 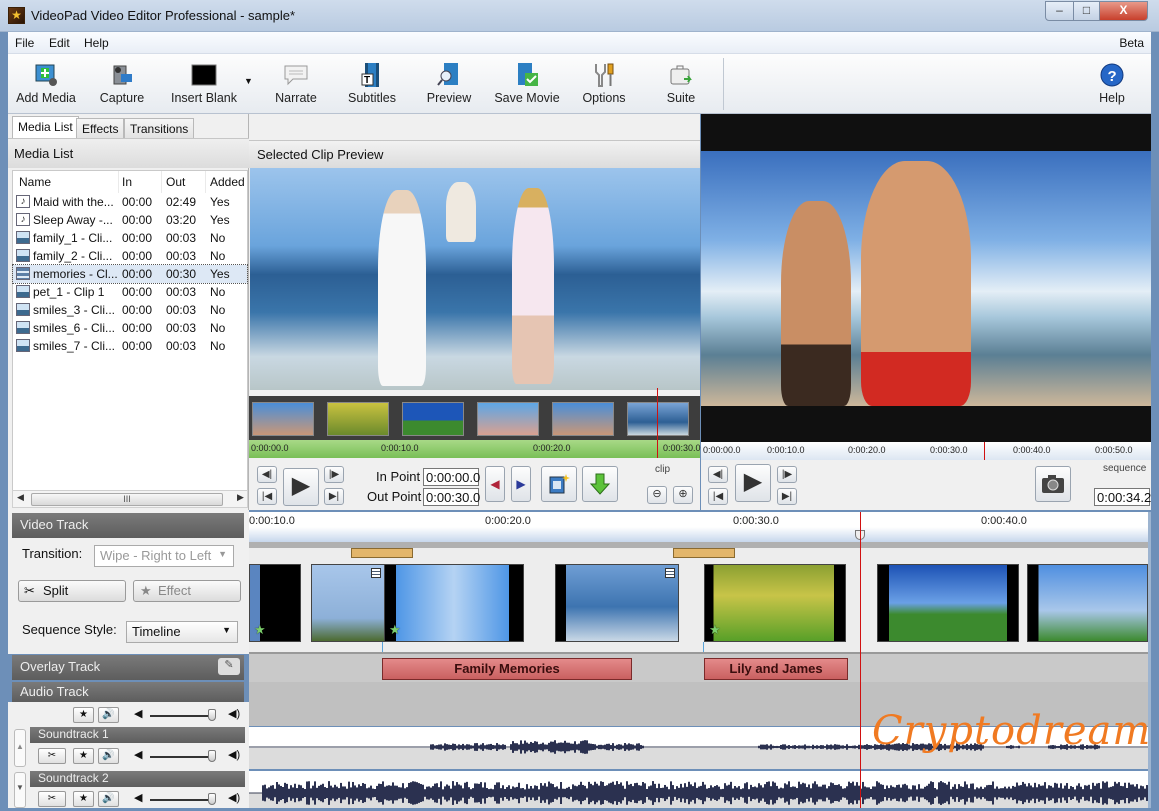 What do you see at coordinates (164, 556) in the screenshot?
I see `transition-select: Wipe - Right to Left ▼` at bounding box center [164, 556].